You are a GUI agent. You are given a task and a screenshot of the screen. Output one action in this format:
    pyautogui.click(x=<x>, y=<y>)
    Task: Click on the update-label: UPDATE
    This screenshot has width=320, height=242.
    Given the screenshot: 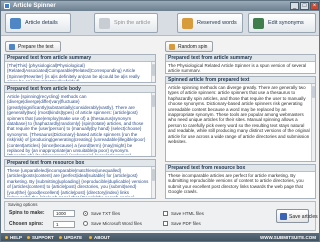 What is the action you would take?
    pyautogui.click(x=73, y=237)
    